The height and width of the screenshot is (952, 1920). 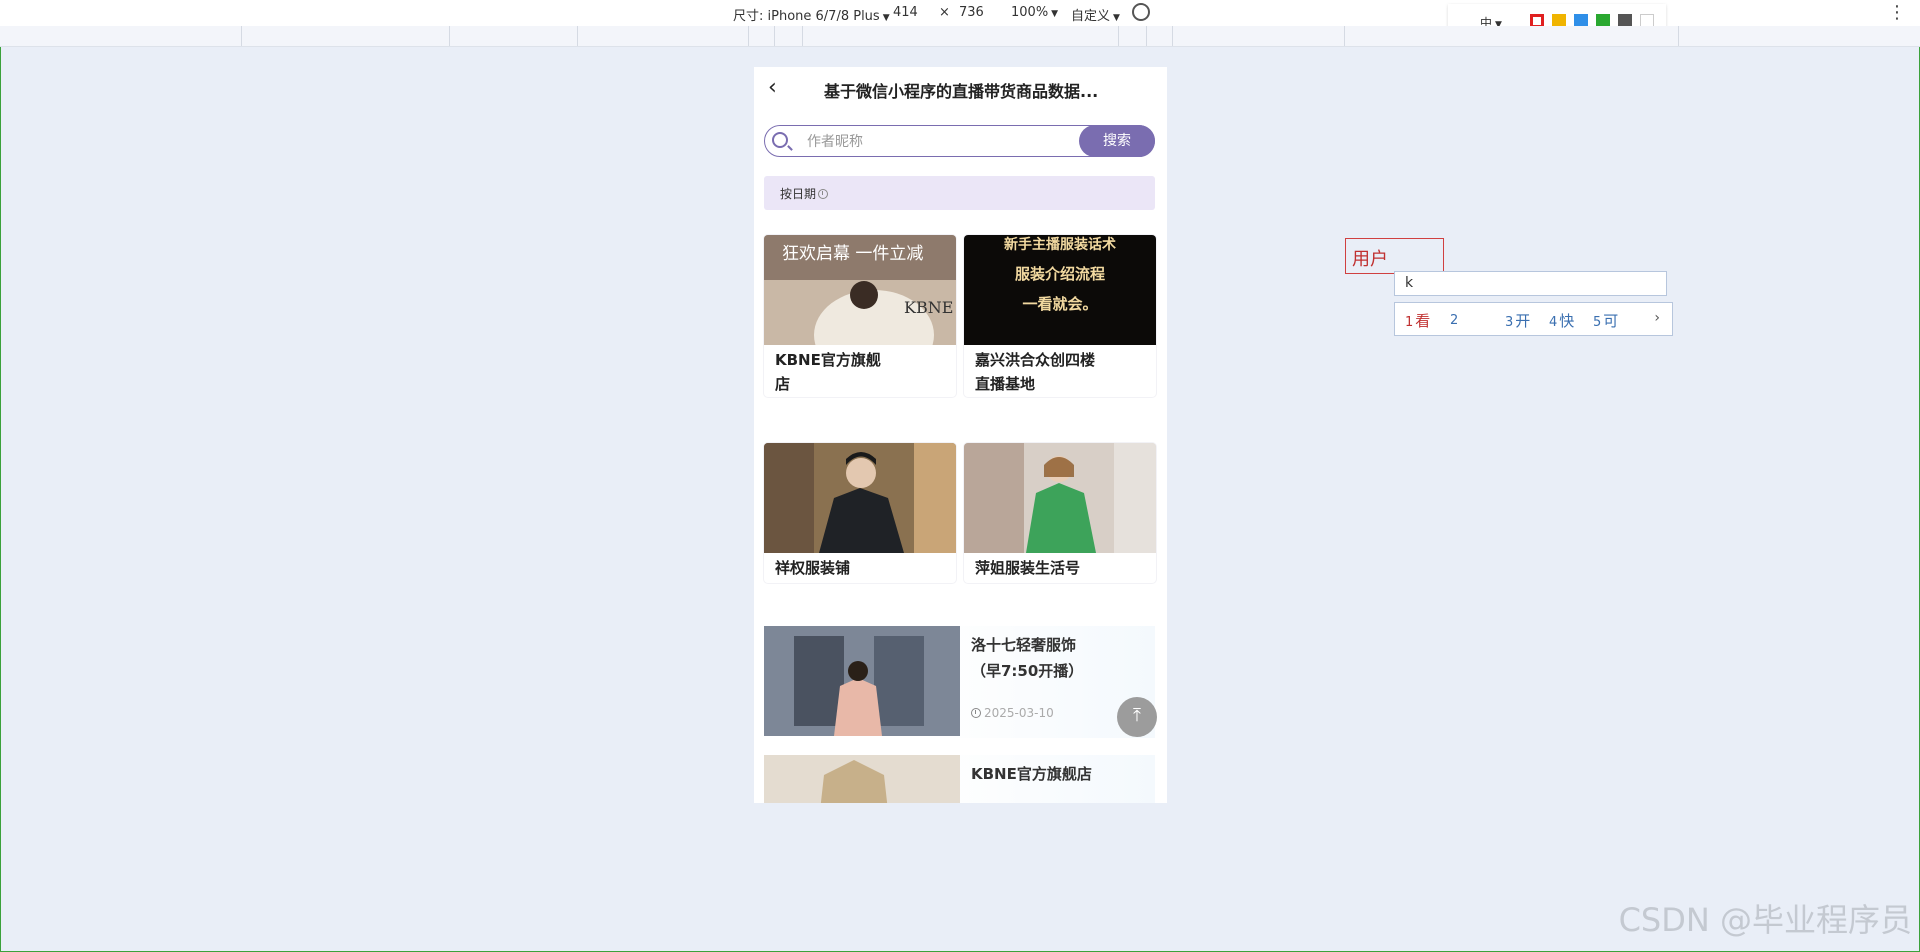 What do you see at coordinates (1394, 256) in the screenshot?
I see `ime-composition: 用户` at bounding box center [1394, 256].